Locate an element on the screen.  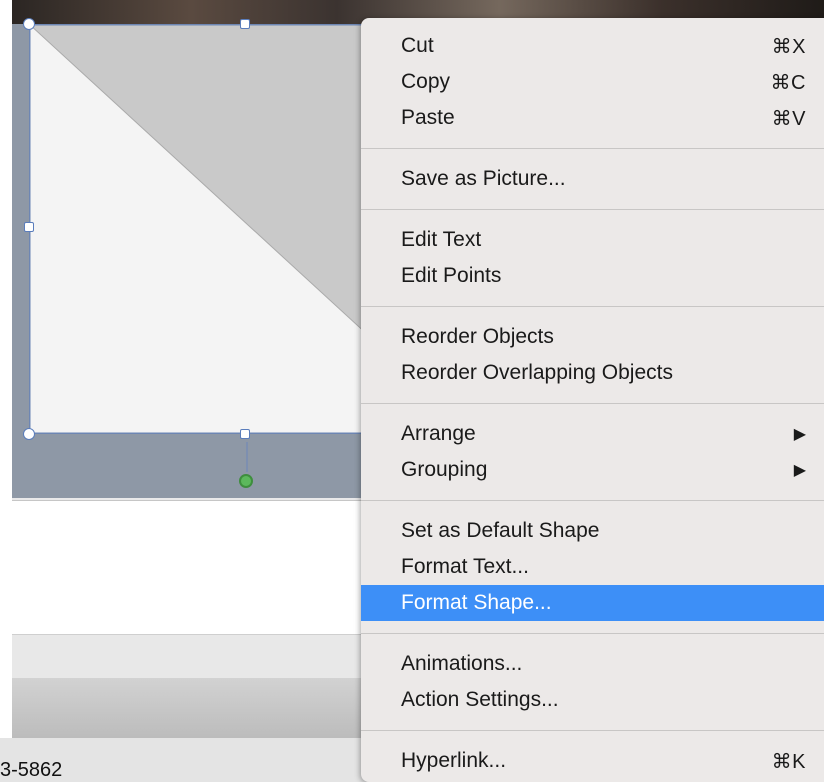
menu-item-label: Cut is located at coordinates (417, 45).